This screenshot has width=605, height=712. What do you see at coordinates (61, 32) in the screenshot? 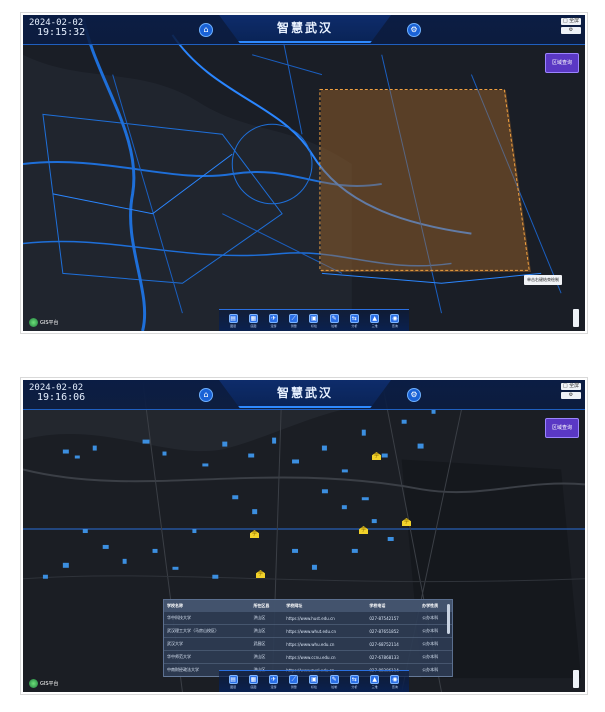
I see `time-text: 19:15:32` at bounding box center [61, 32].